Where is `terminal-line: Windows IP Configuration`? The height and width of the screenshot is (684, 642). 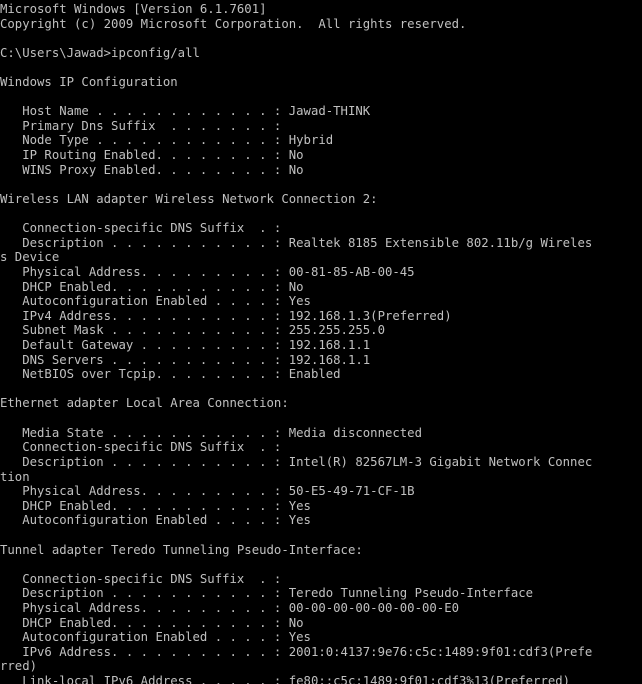
terminal-line: Windows IP Configuration is located at coordinates (89, 82).